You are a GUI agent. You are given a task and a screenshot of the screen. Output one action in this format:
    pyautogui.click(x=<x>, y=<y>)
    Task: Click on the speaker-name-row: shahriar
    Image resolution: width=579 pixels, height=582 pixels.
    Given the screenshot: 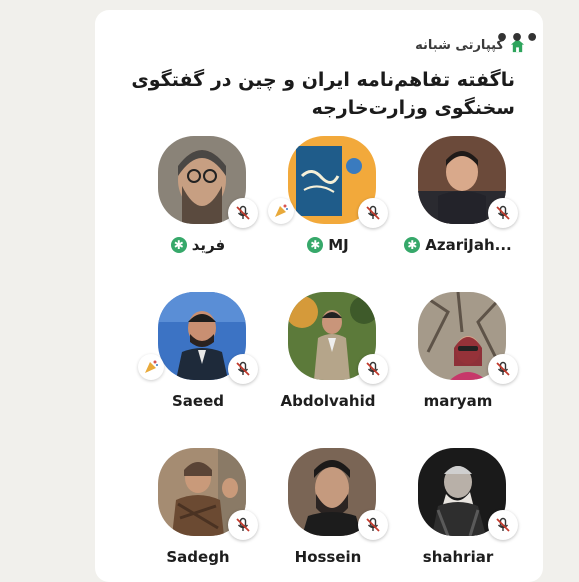 What is the action you would take?
    pyautogui.click(x=458, y=557)
    